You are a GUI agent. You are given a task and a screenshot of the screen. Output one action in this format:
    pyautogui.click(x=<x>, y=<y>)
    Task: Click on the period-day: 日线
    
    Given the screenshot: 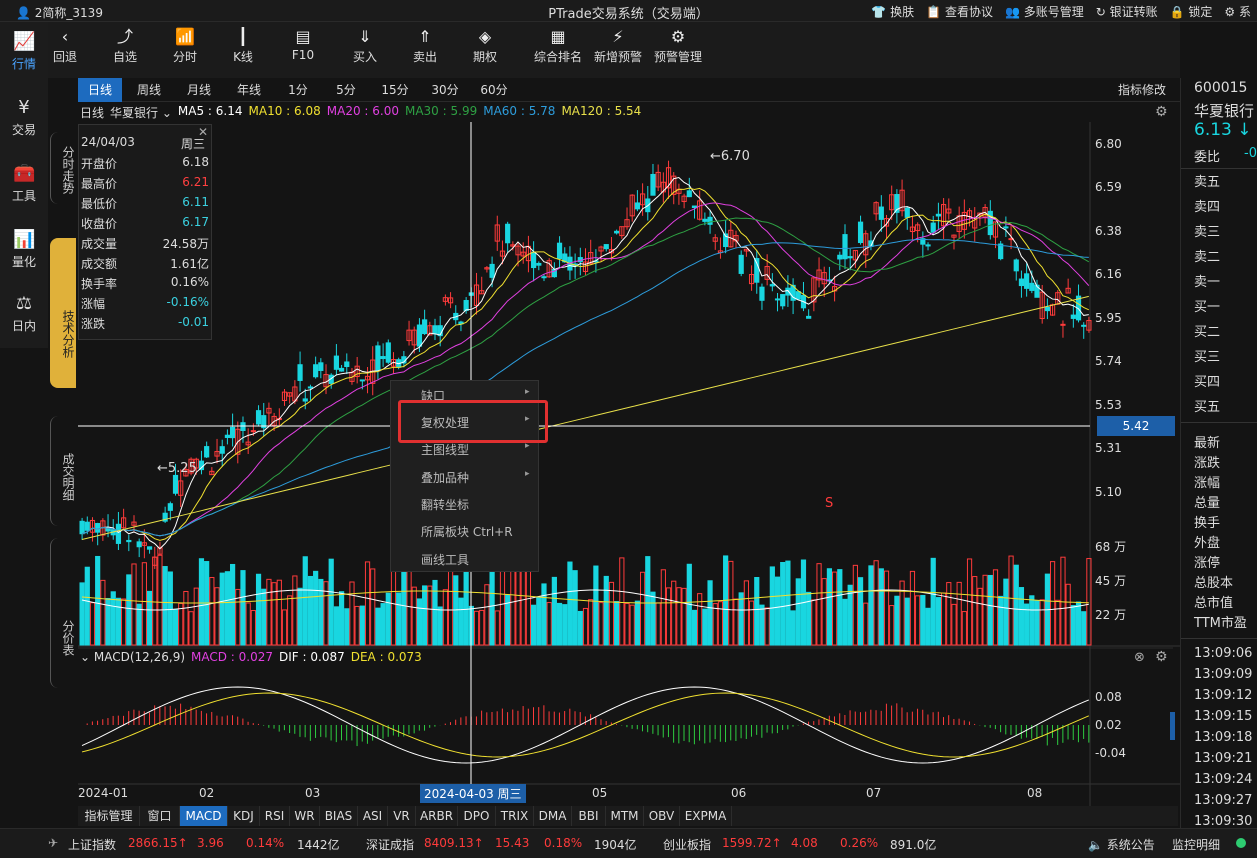 What is the action you would take?
    pyautogui.click(x=100, y=90)
    